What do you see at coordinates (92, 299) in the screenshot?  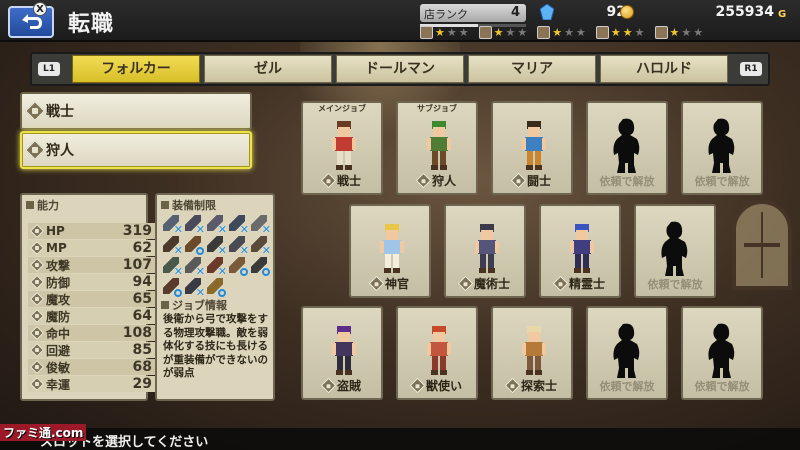 I see `ability-row: 魔攻 65` at bounding box center [92, 299].